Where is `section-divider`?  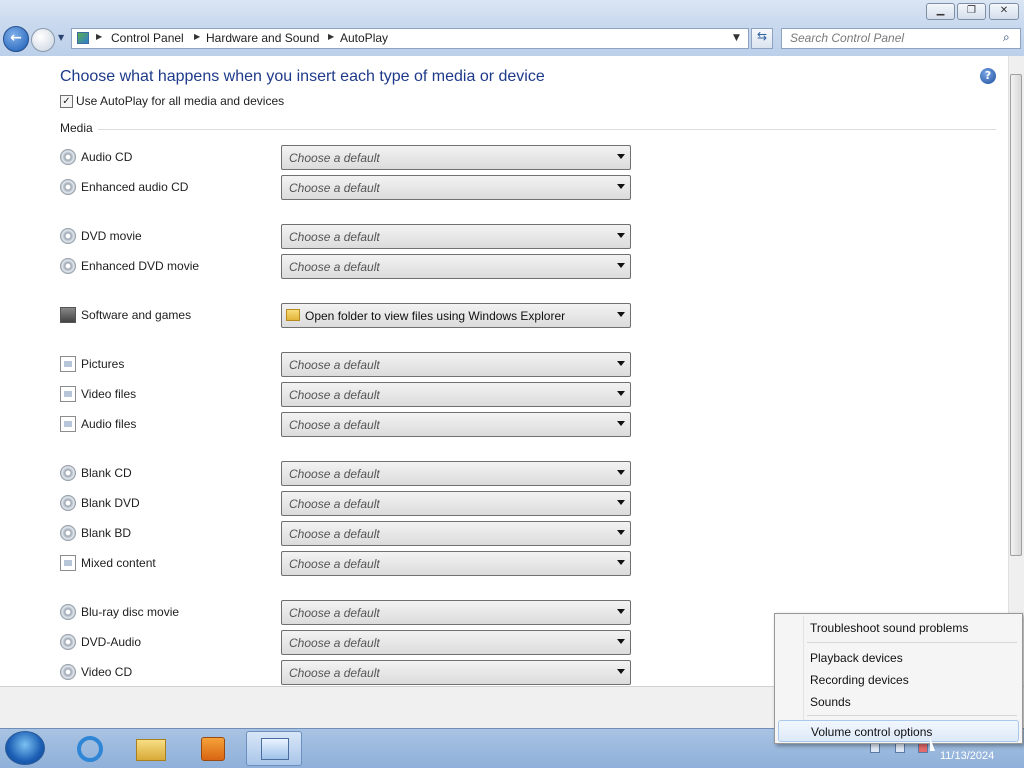 section-divider is located at coordinates (547, 129).